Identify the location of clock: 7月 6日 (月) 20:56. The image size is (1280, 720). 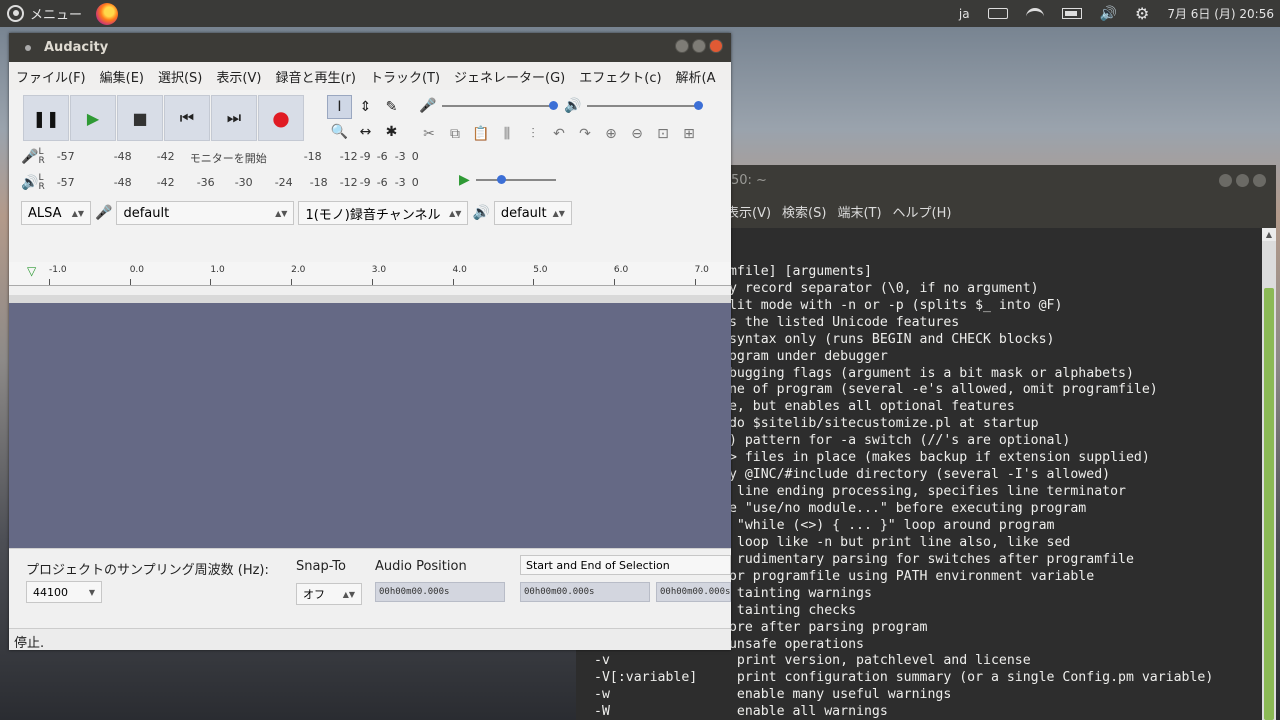
(1220, 13).